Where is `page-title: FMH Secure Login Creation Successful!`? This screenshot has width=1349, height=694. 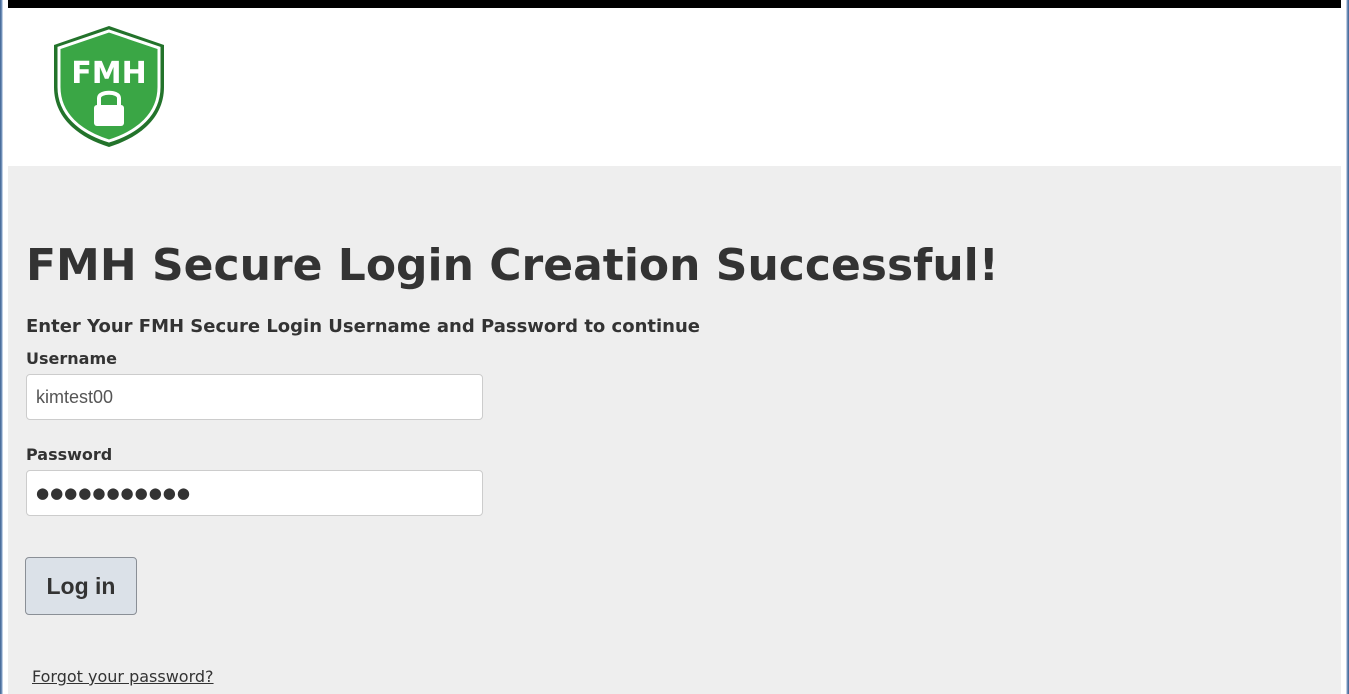
page-title: FMH Secure Login Creation Successful! is located at coordinates (512, 265).